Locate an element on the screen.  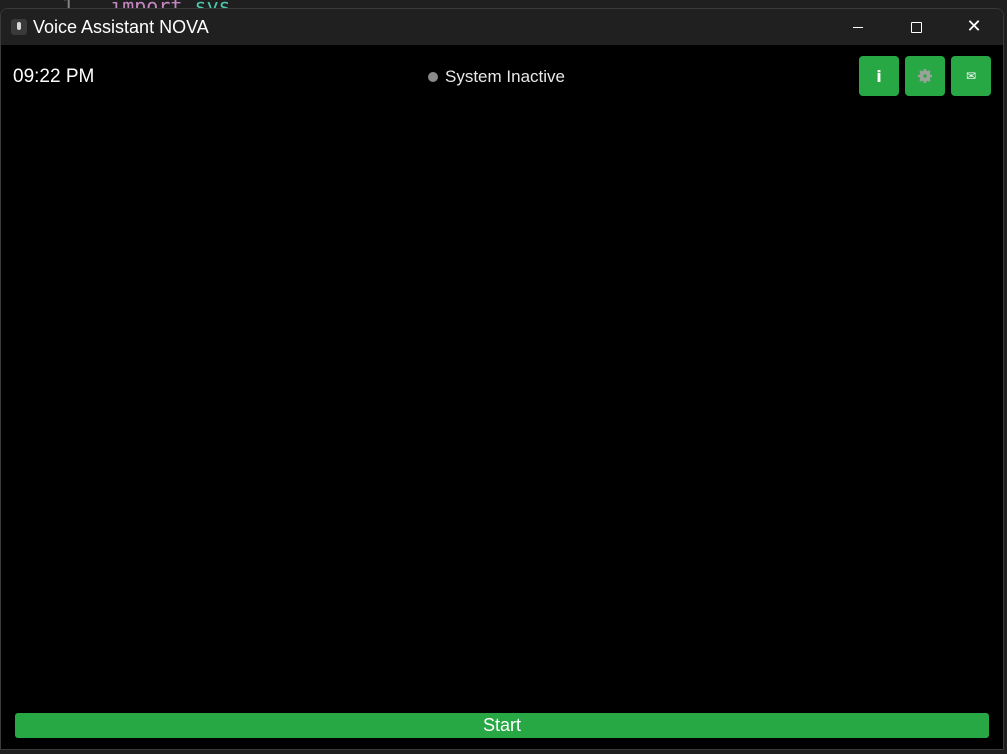
clock-label: 09:22 PM is located at coordinates (54, 76).